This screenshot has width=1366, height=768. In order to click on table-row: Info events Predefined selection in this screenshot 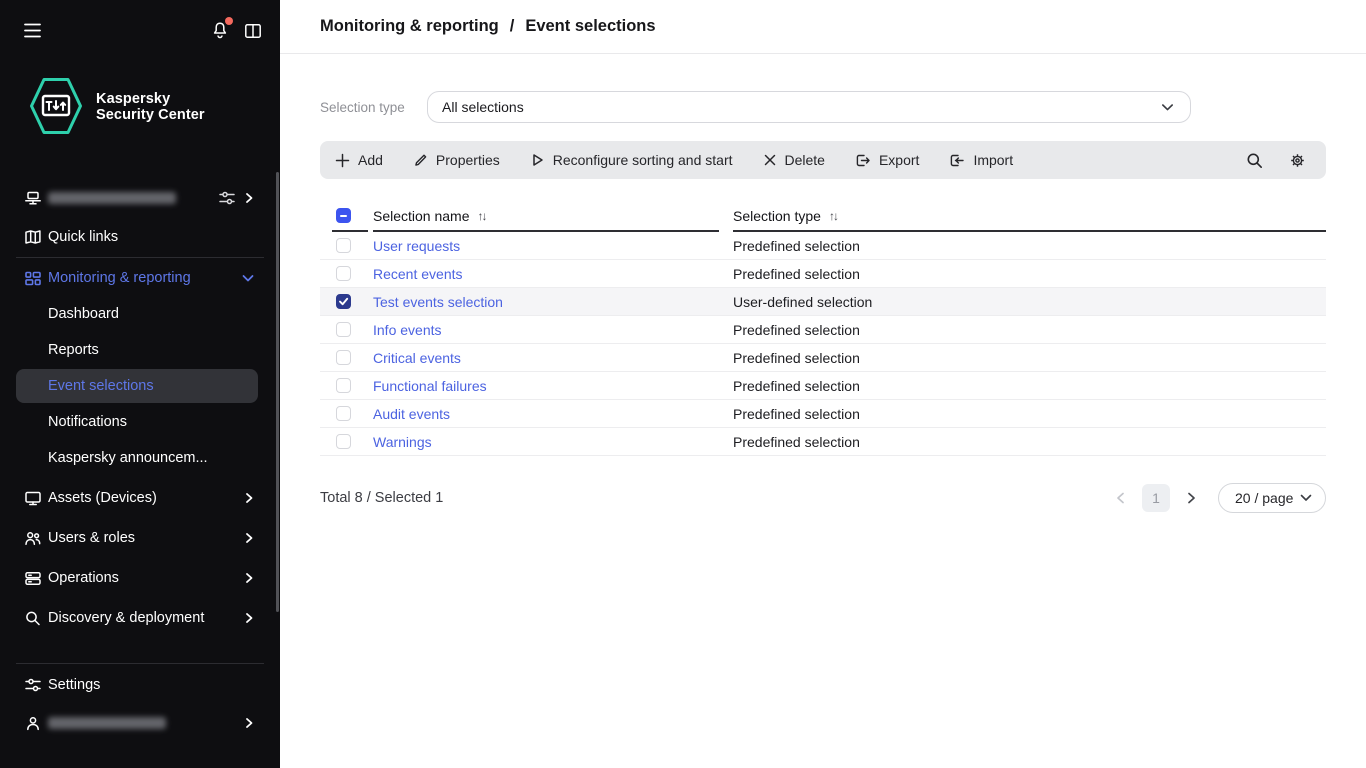, I will do `click(823, 330)`.